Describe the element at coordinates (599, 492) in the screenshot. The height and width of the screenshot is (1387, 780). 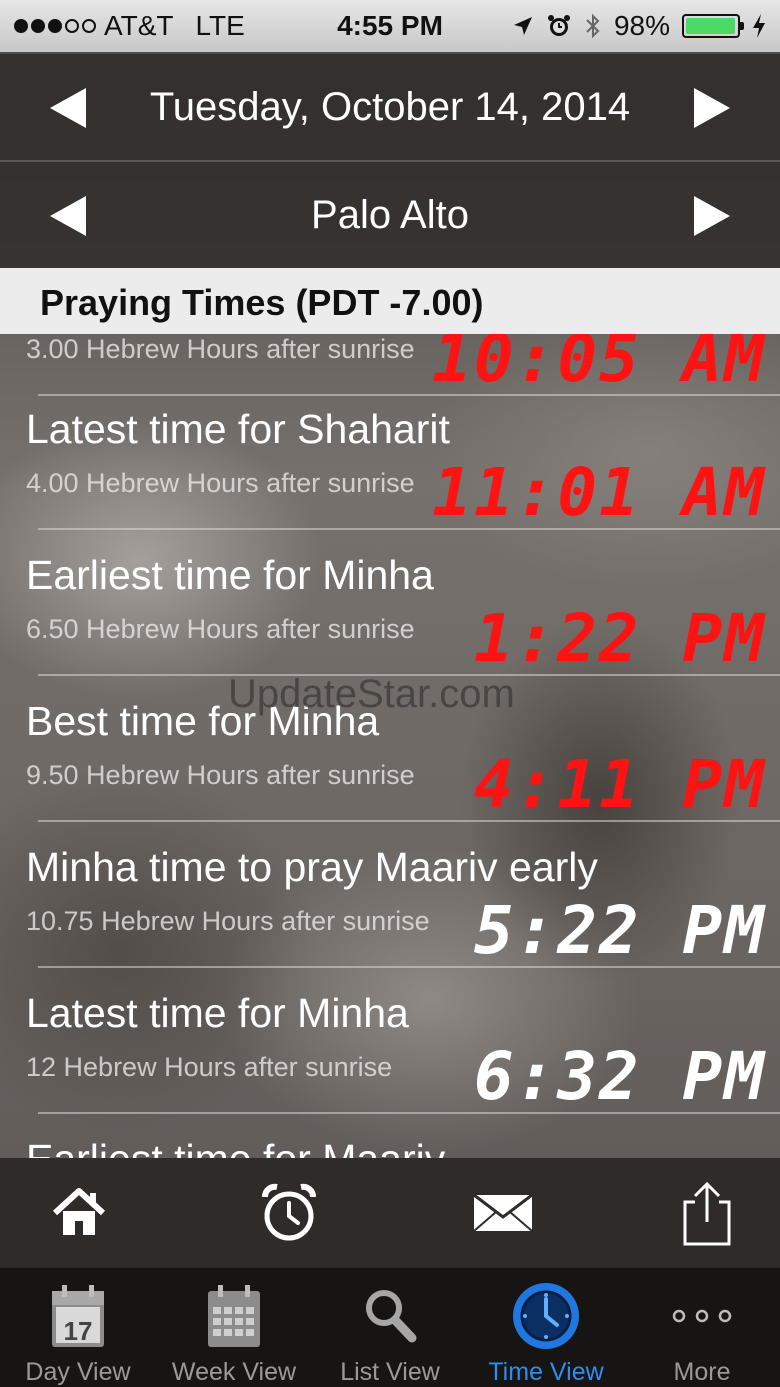
I see `prayer-time: 11:01 AM` at that location.